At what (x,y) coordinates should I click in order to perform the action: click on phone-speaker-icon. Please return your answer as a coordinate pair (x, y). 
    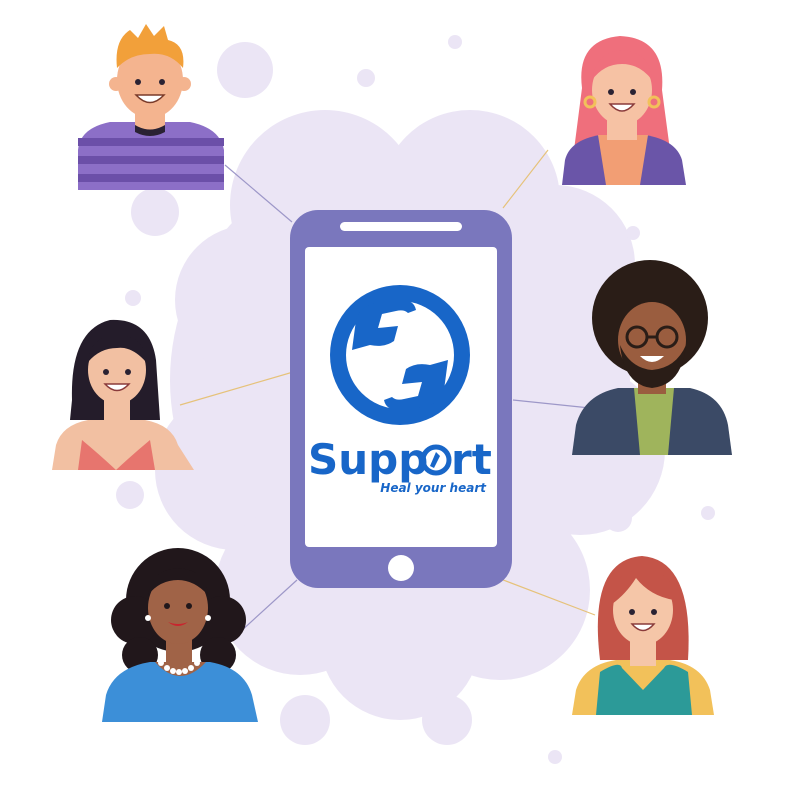
    Looking at the image, I should click on (401, 226).